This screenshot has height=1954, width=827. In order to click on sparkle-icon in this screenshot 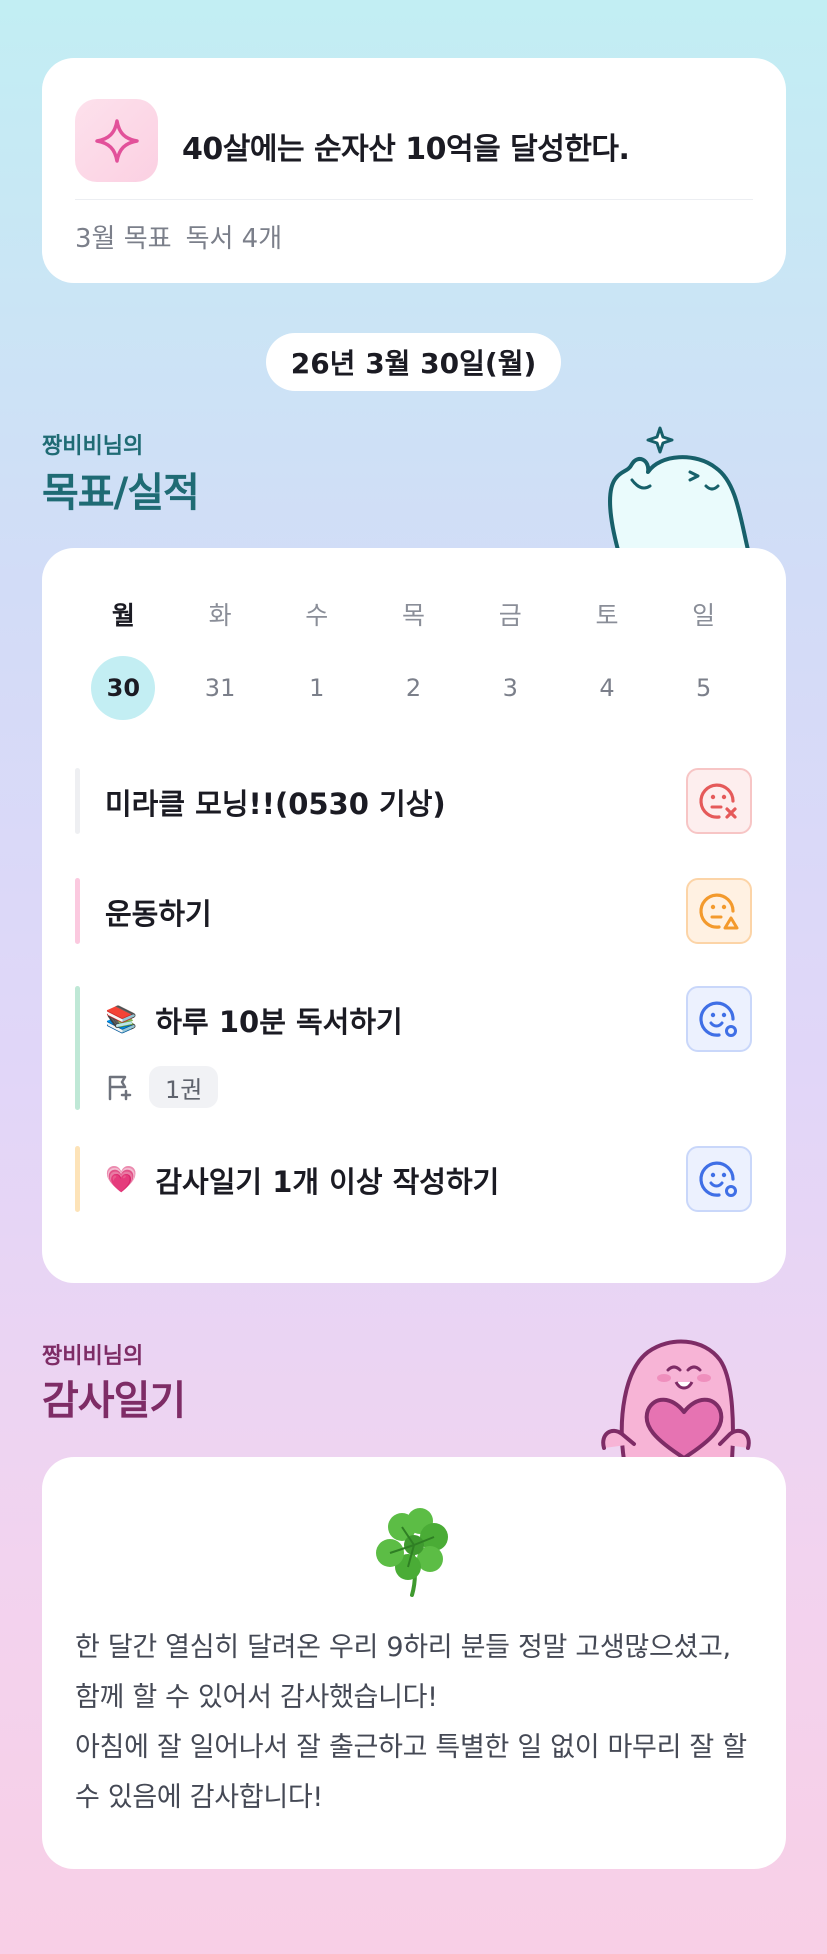, I will do `click(116, 140)`.